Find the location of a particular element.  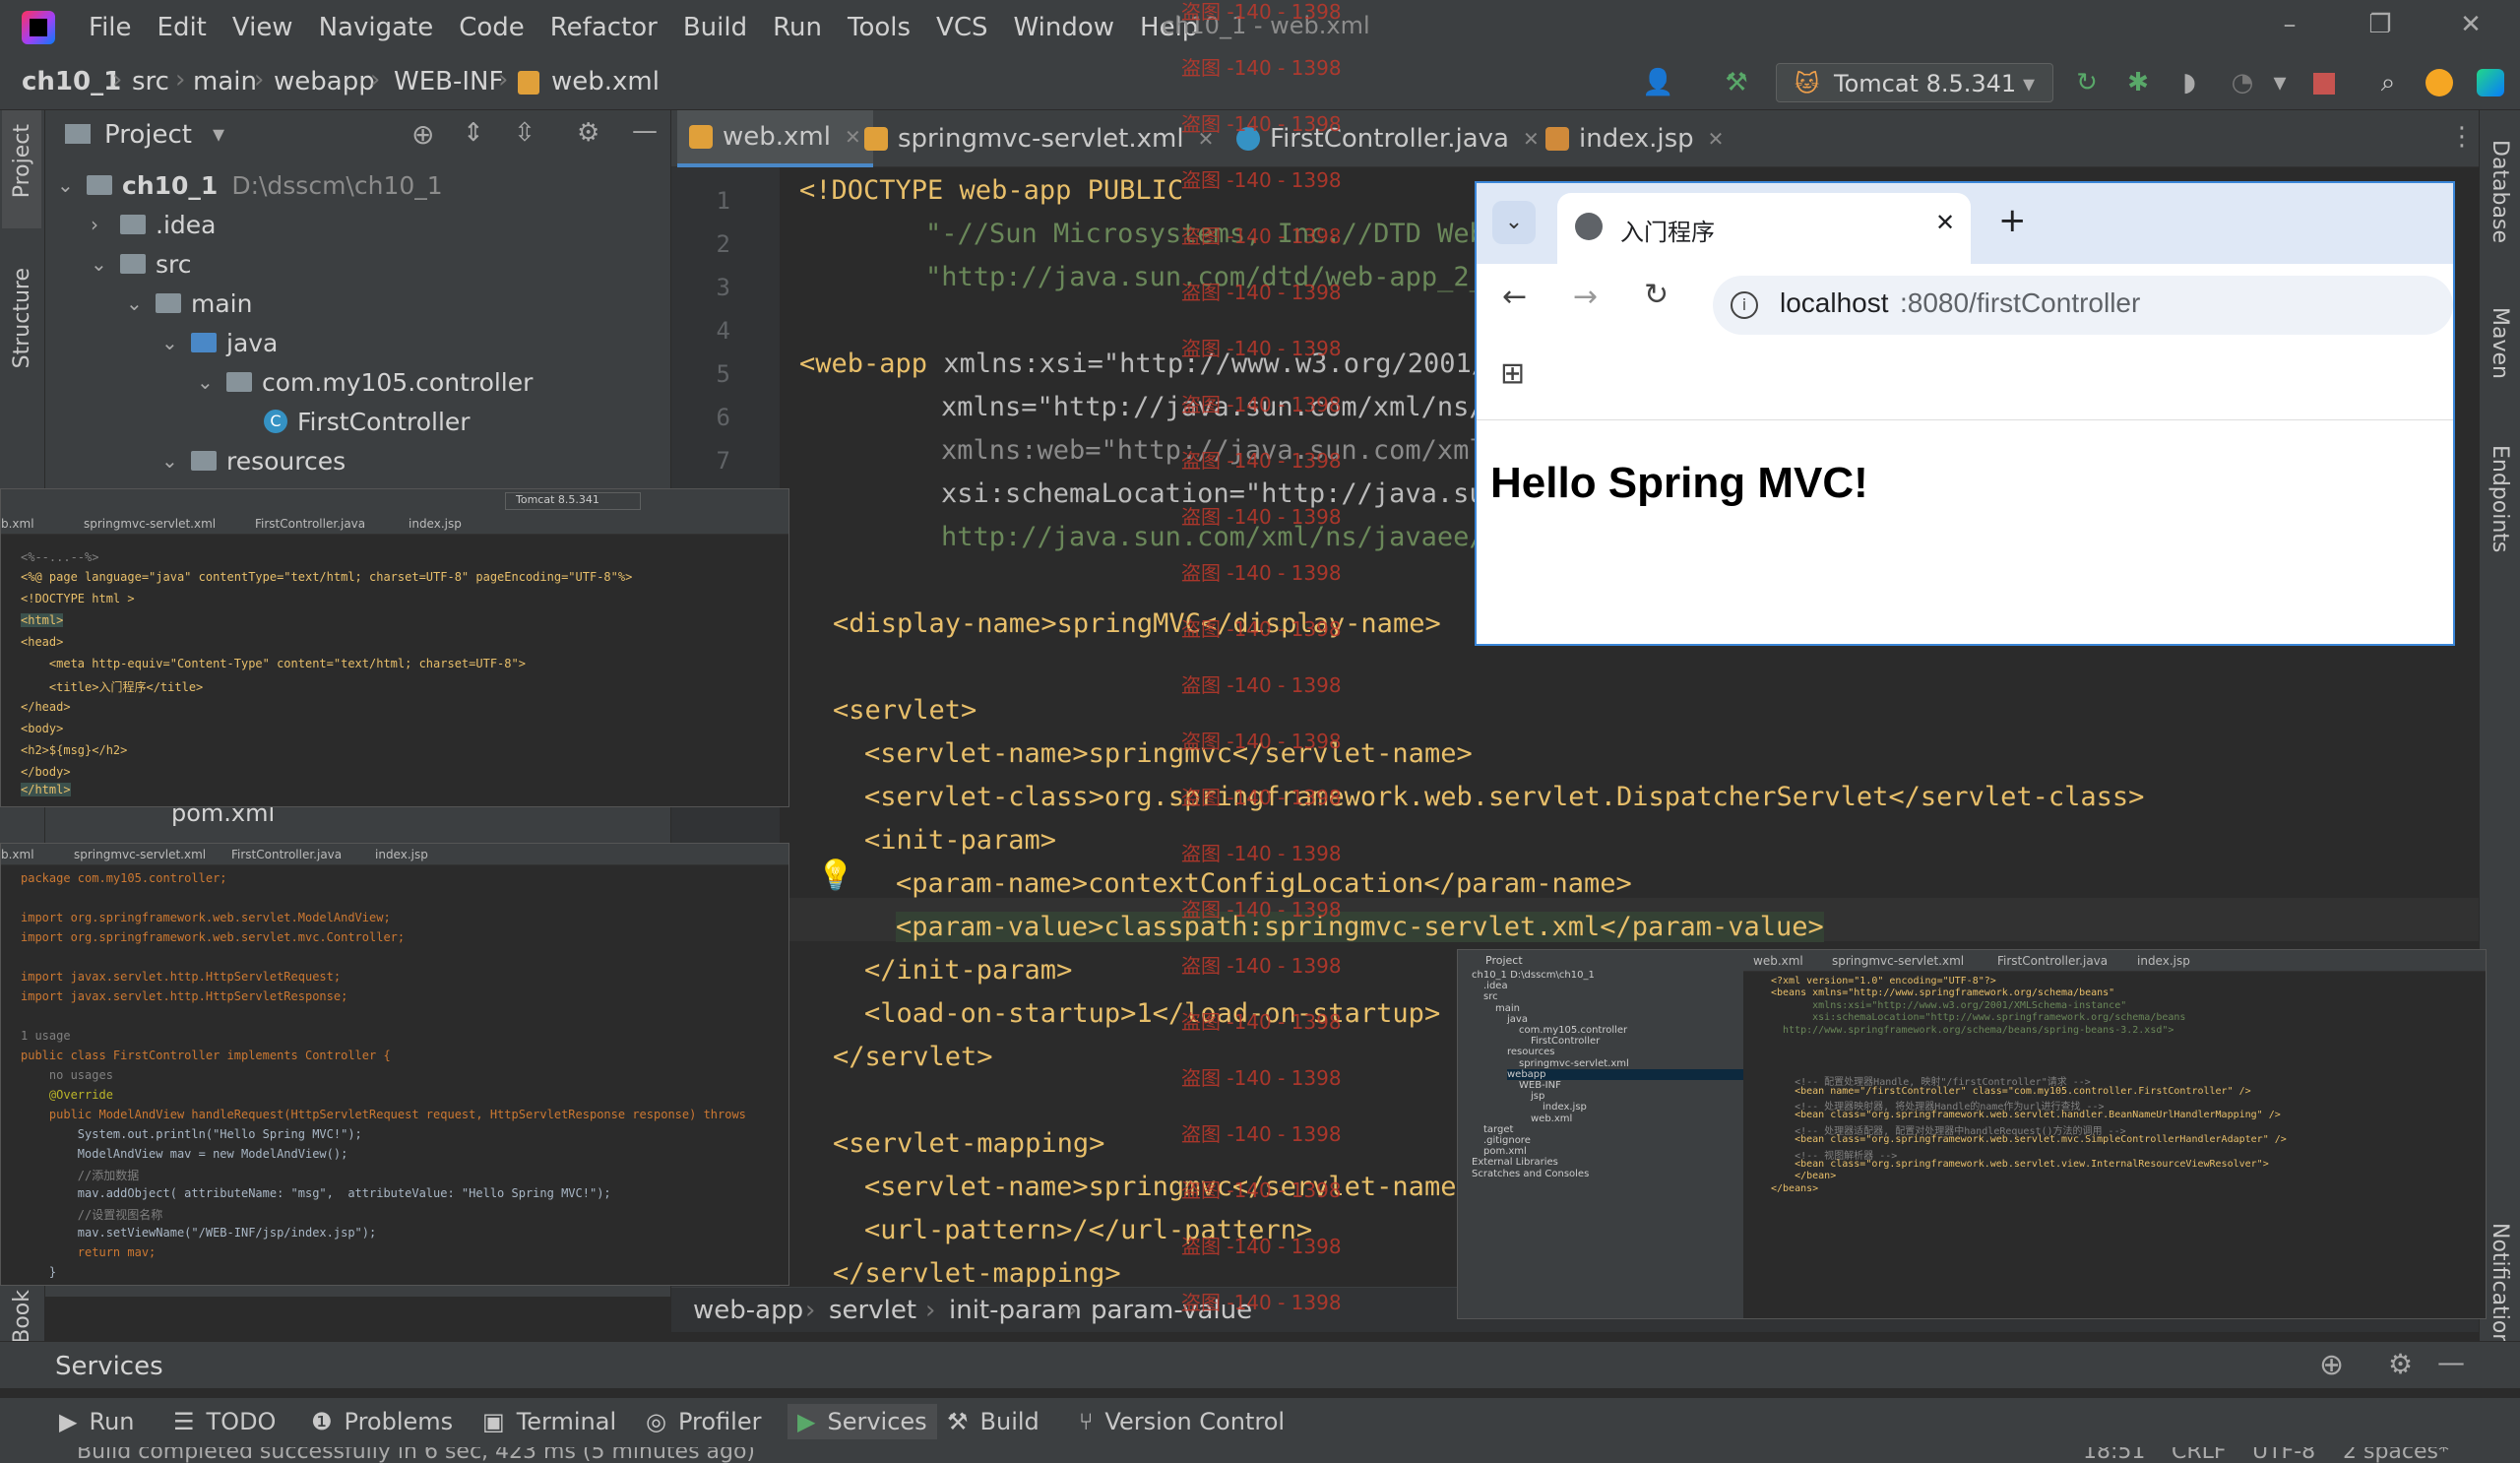

code-line: <servlet> is located at coordinates (904, 710).